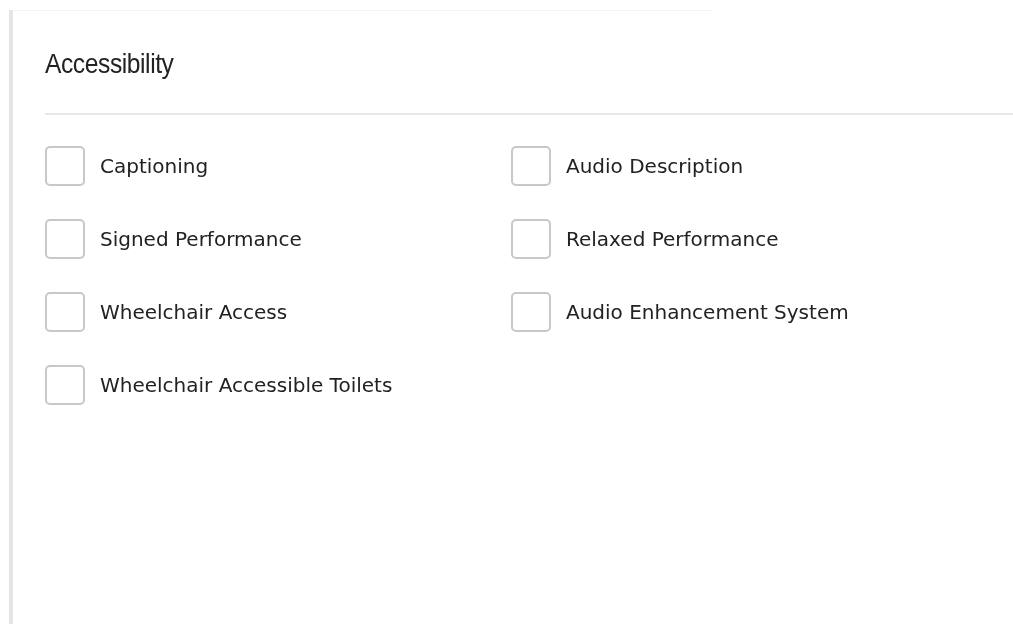 The height and width of the screenshot is (624, 1013). I want to click on option-label: Relaxed Performance, so click(672, 239).